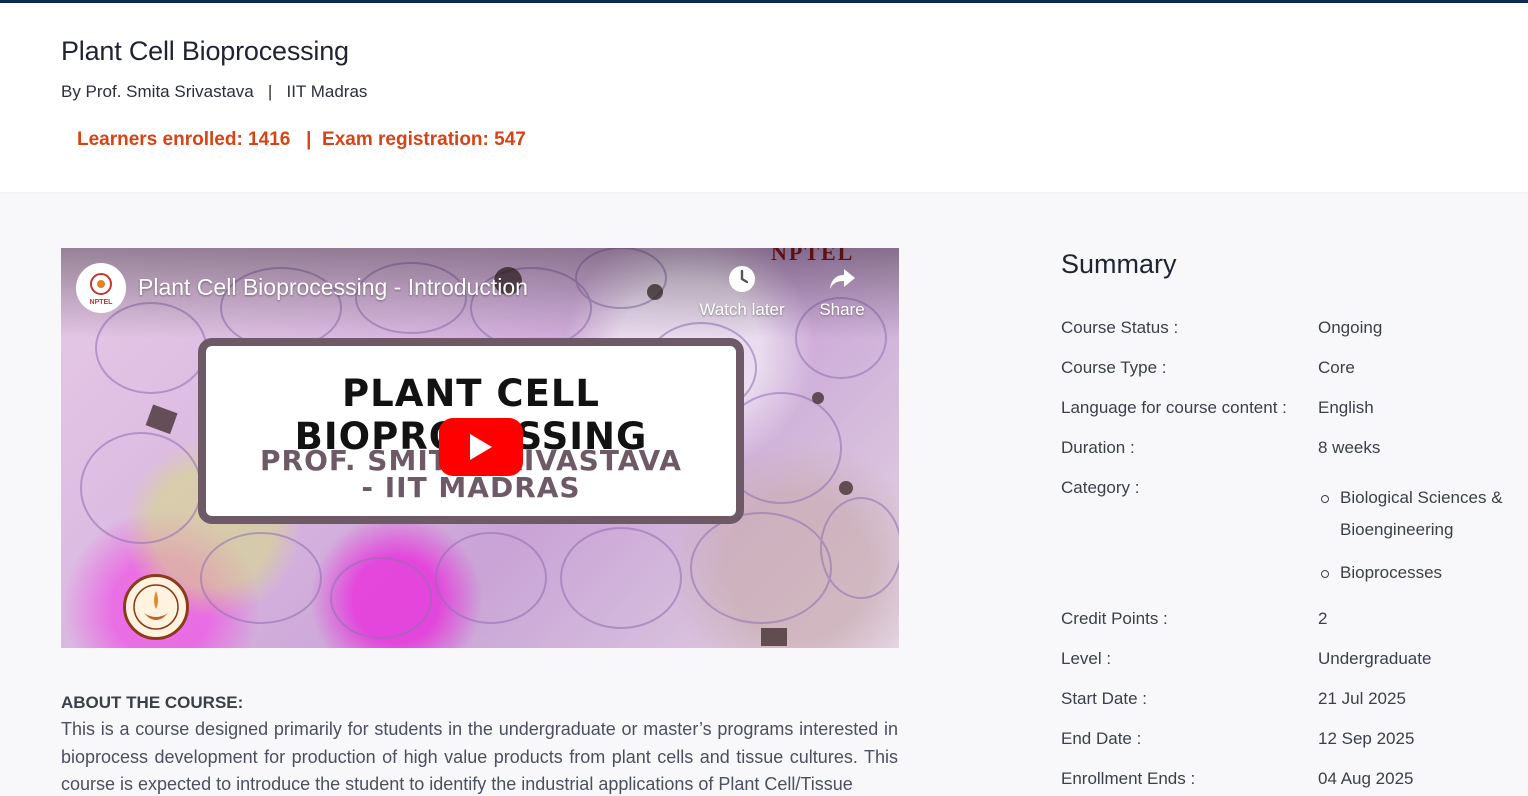 The height and width of the screenshot is (796, 1528). What do you see at coordinates (1418, 573) in the screenshot?
I see `category-item: Bioprocesses` at bounding box center [1418, 573].